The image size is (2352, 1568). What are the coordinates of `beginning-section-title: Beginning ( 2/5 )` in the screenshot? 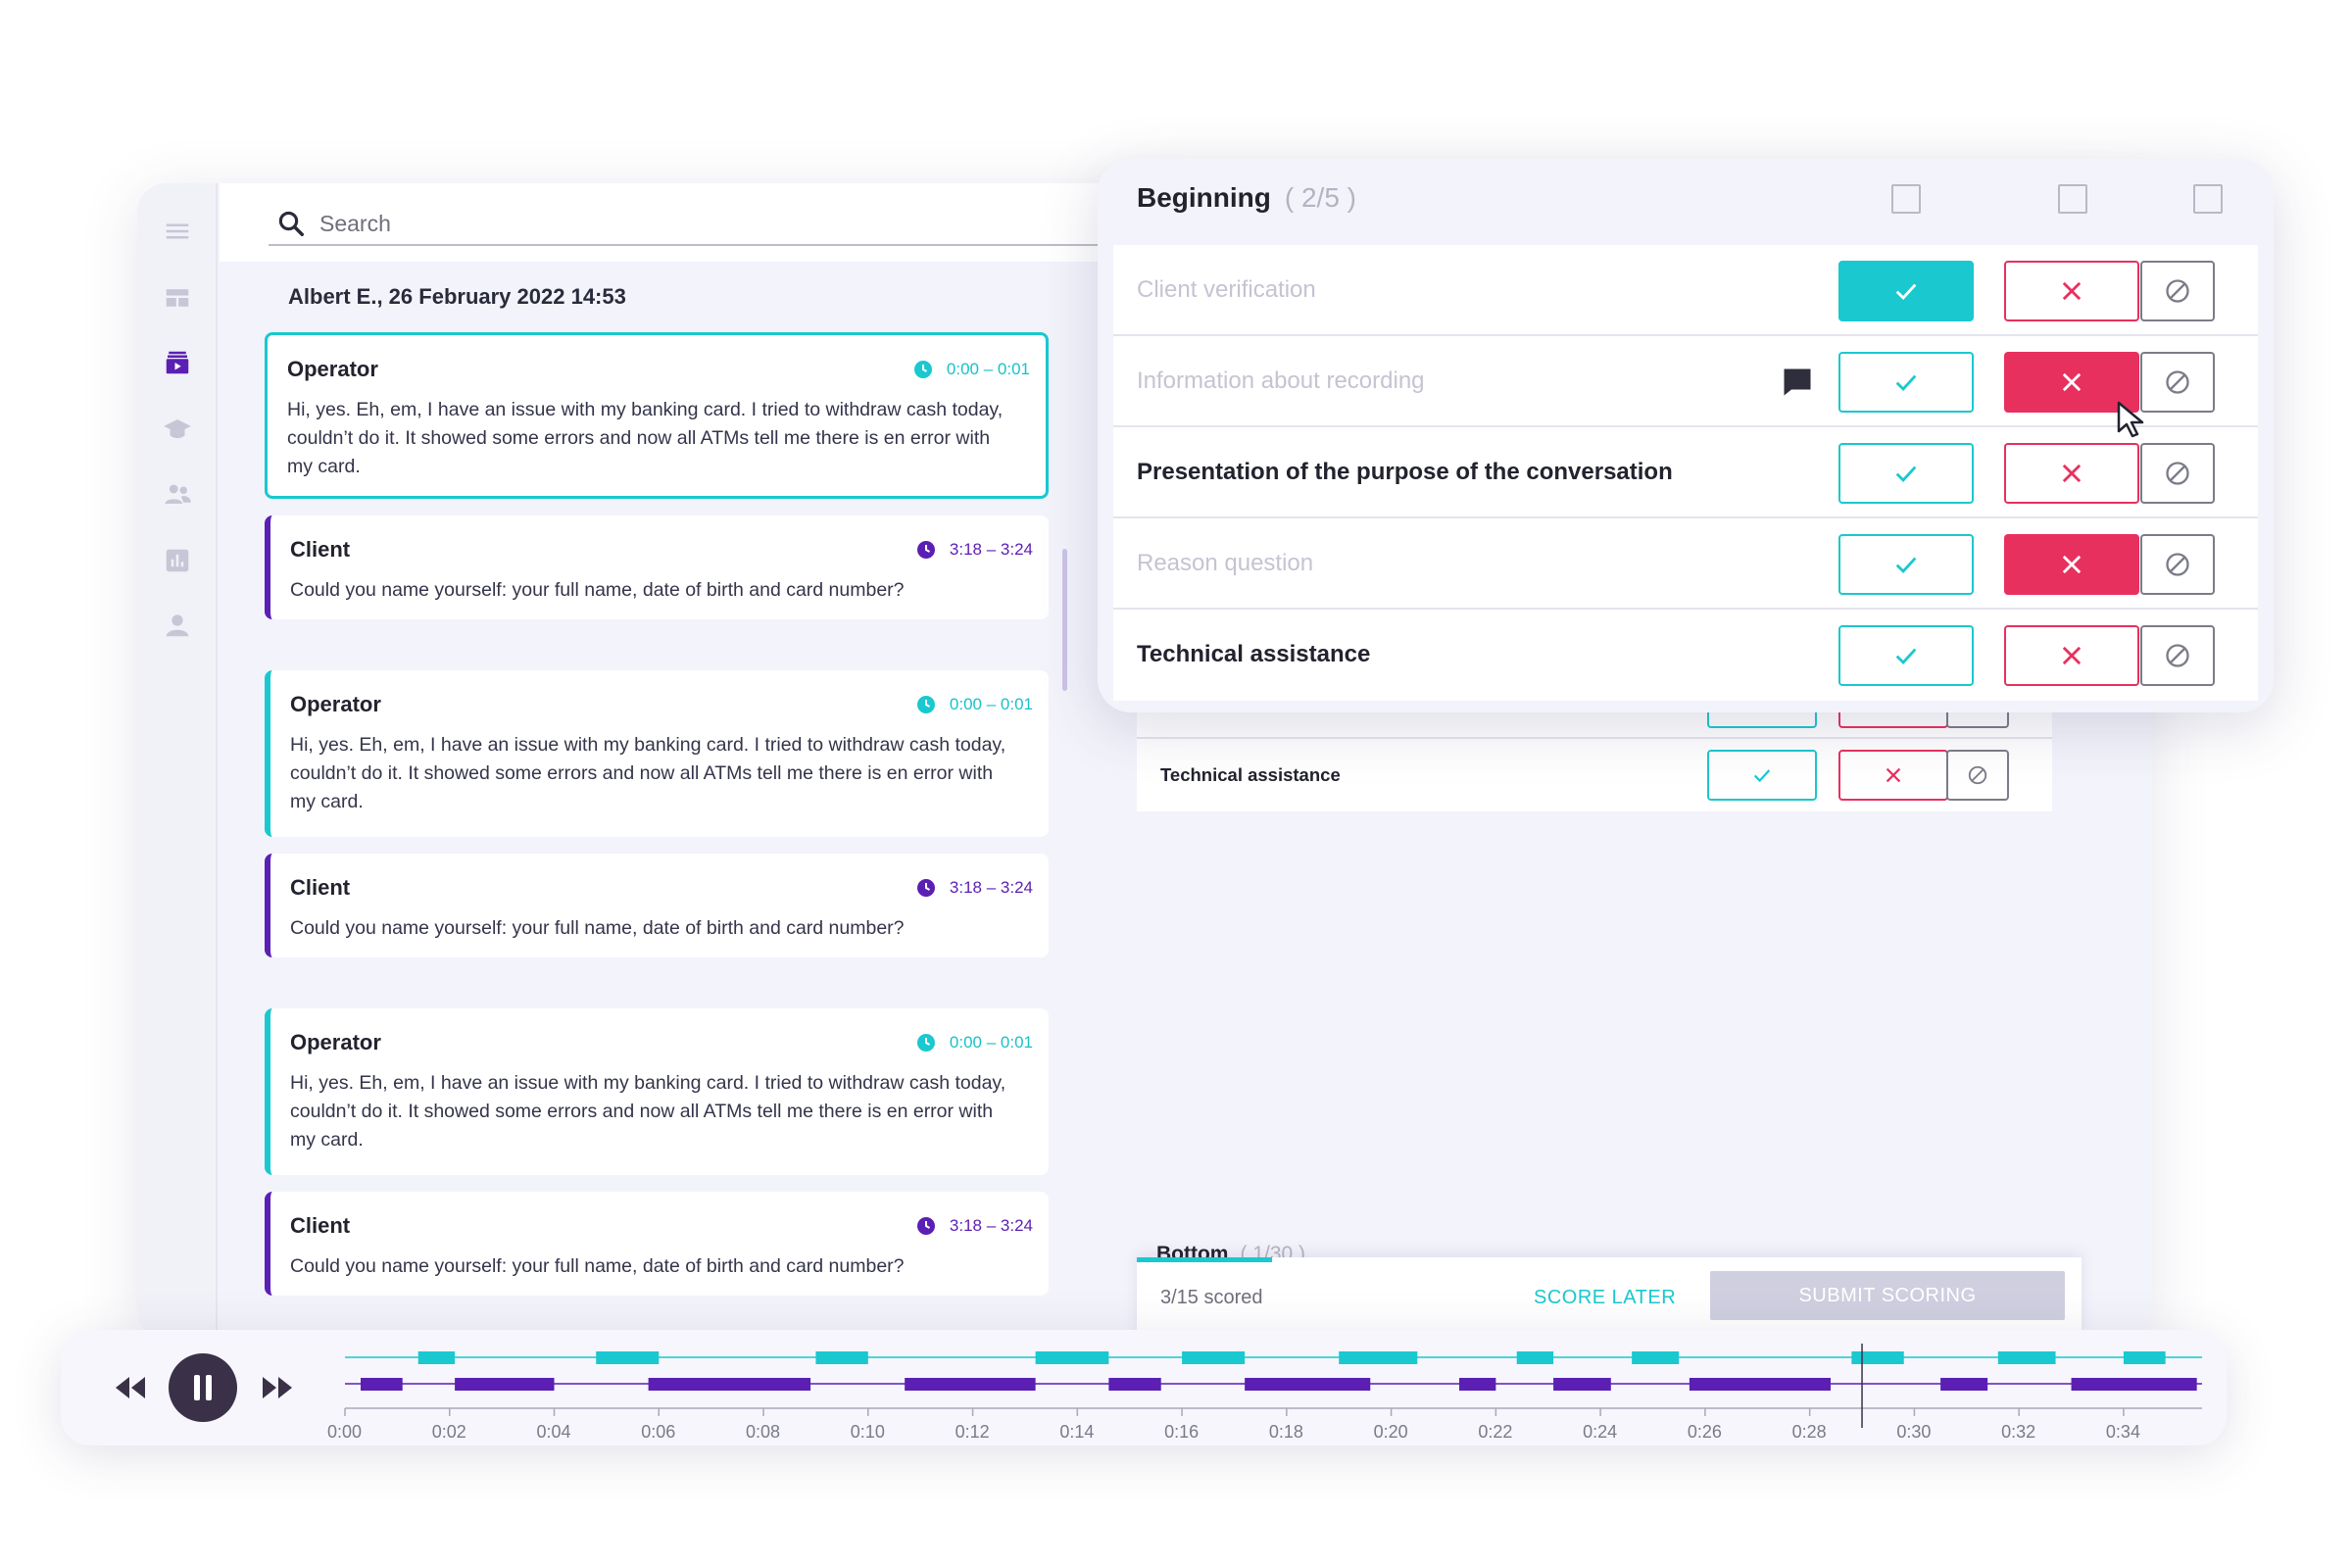 It's located at (1246, 198).